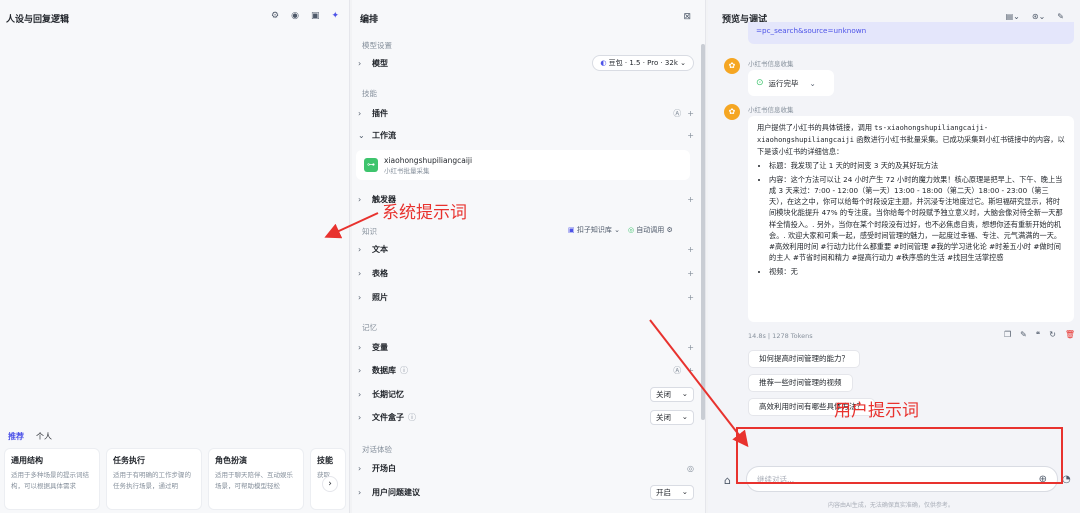  Describe the element at coordinates (523, 165) in the screenshot. I see `workflow-card: ⊶ xiaohongshupiliangcaiji 小红书批量采集` at that location.